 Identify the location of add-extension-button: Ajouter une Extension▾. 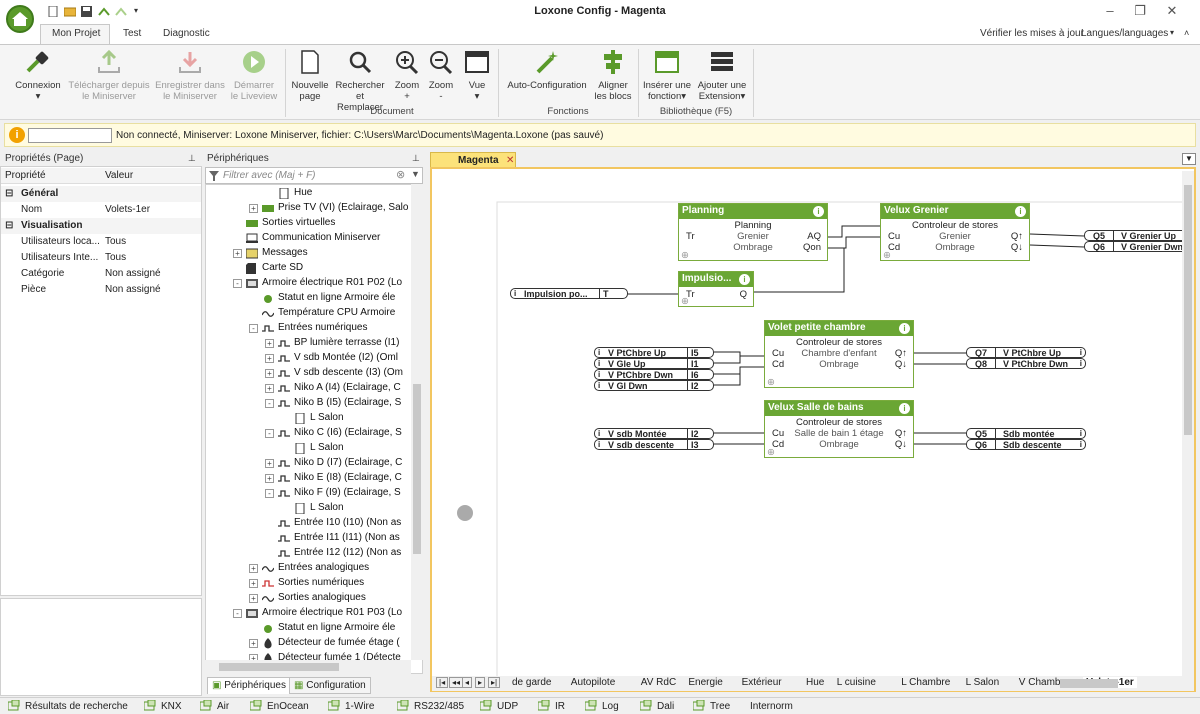
(722, 75).